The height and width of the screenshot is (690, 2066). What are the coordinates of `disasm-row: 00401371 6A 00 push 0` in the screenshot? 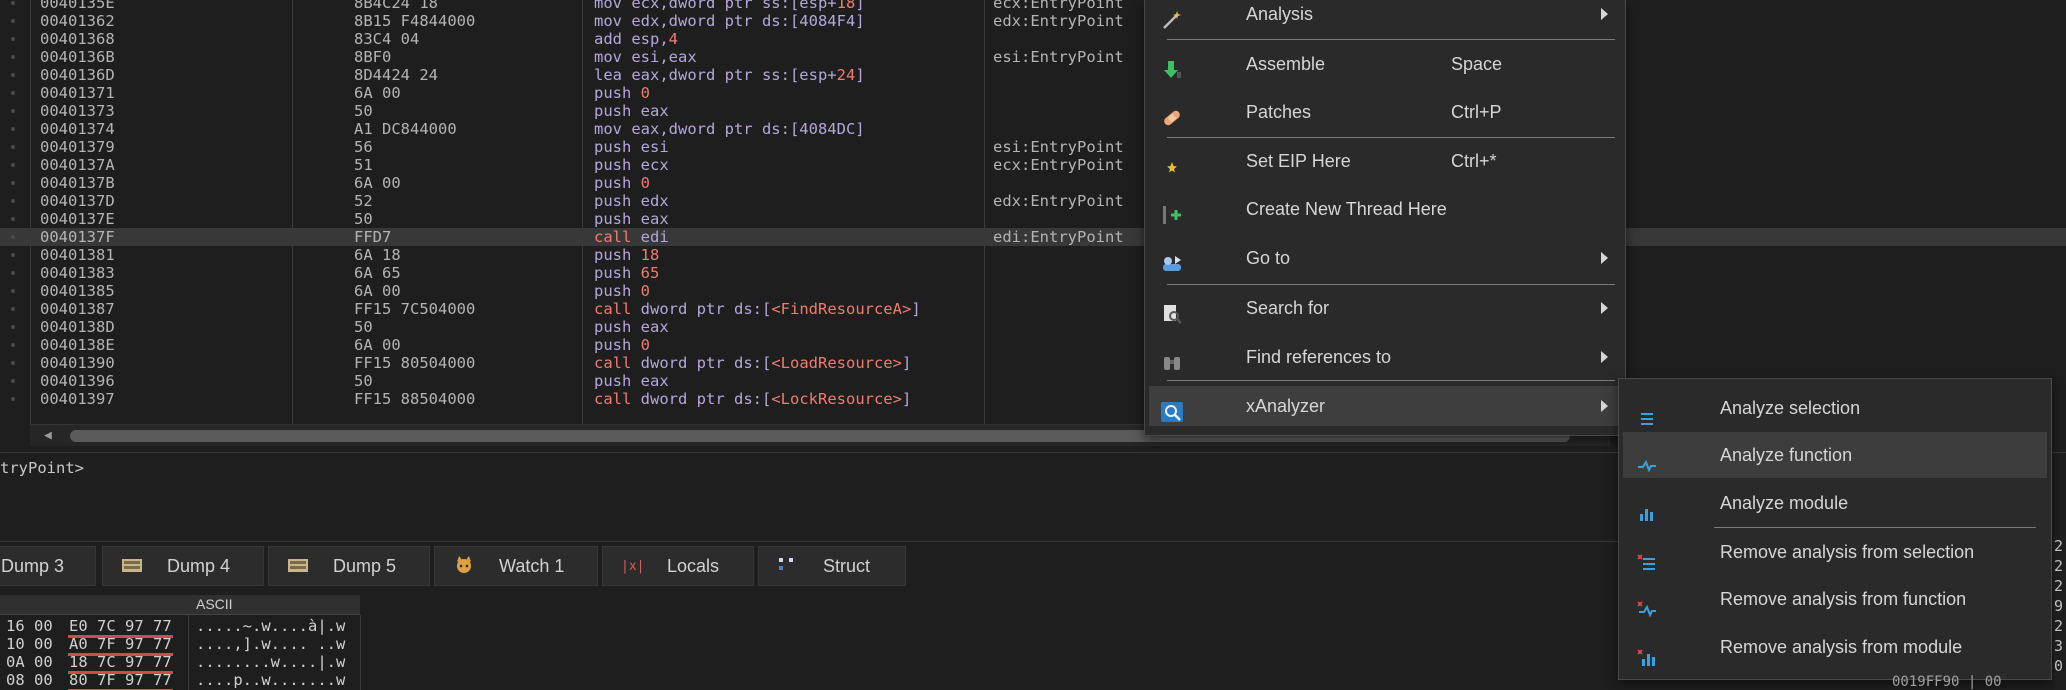 It's located at (1033, 93).